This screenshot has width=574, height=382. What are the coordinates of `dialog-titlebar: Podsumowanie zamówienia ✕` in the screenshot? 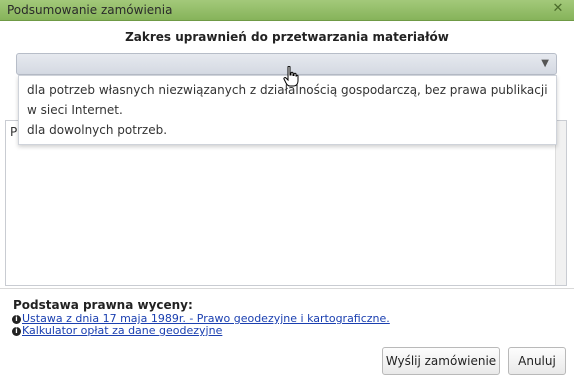 It's located at (287, 10).